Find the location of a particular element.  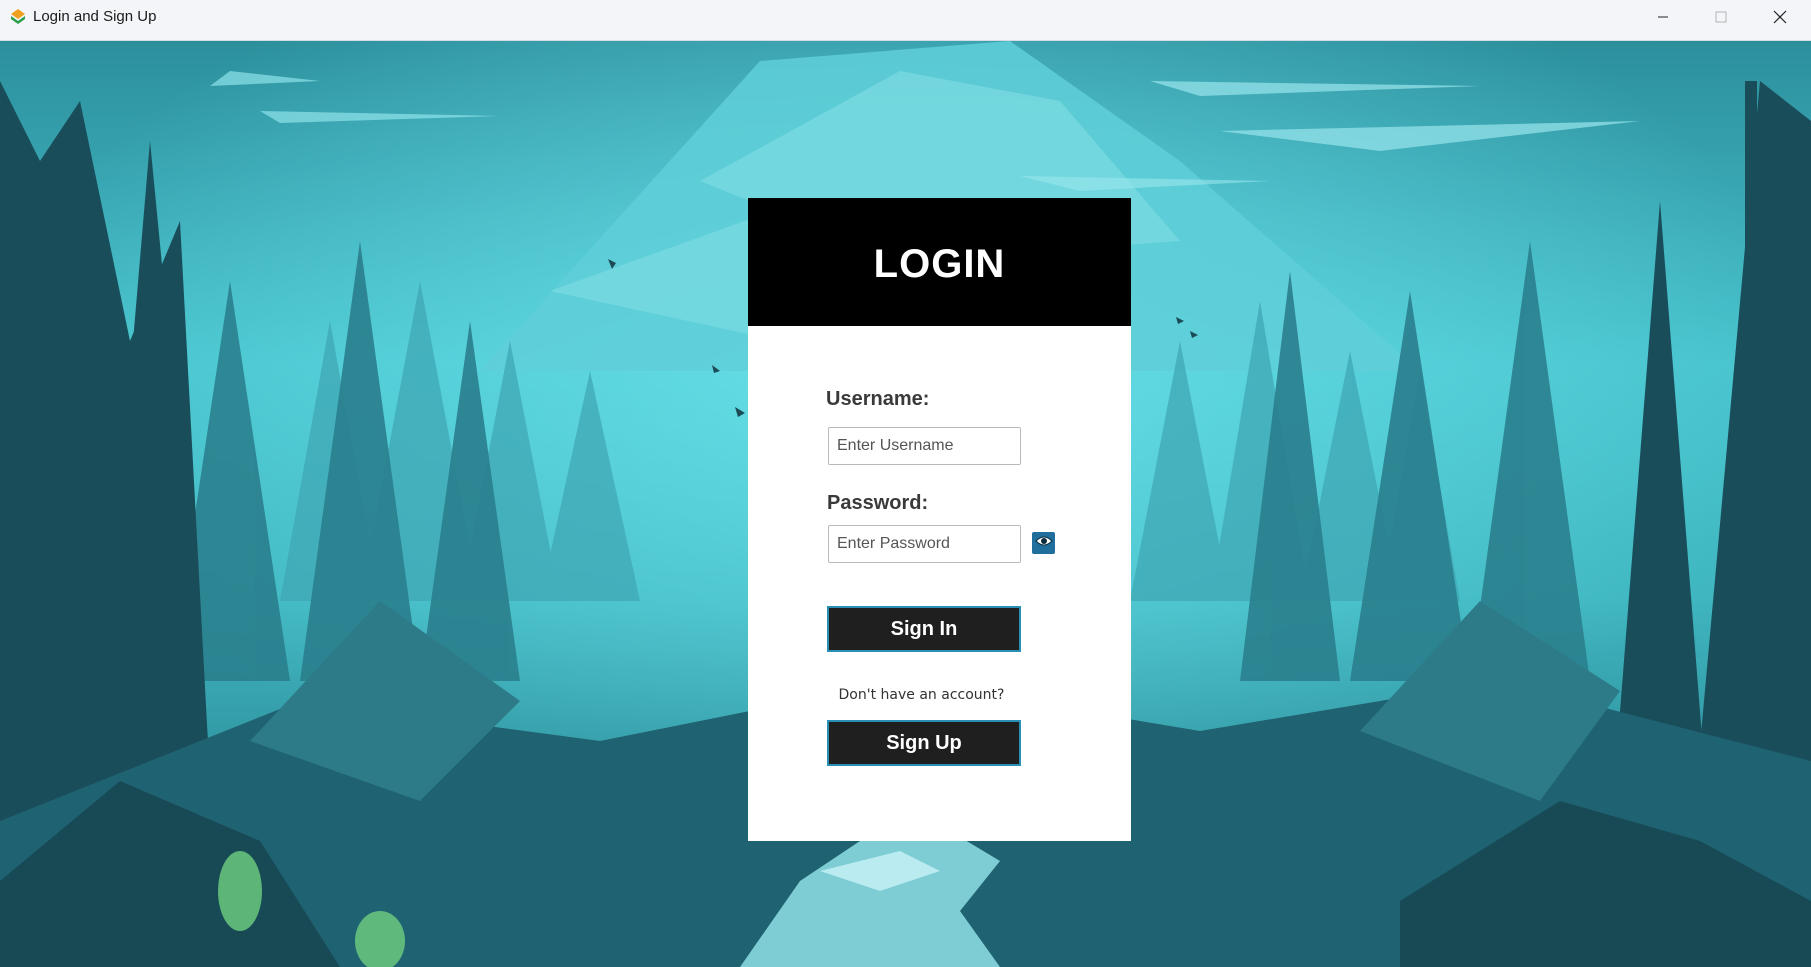

eye-icon is located at coordinates (1043, 543).